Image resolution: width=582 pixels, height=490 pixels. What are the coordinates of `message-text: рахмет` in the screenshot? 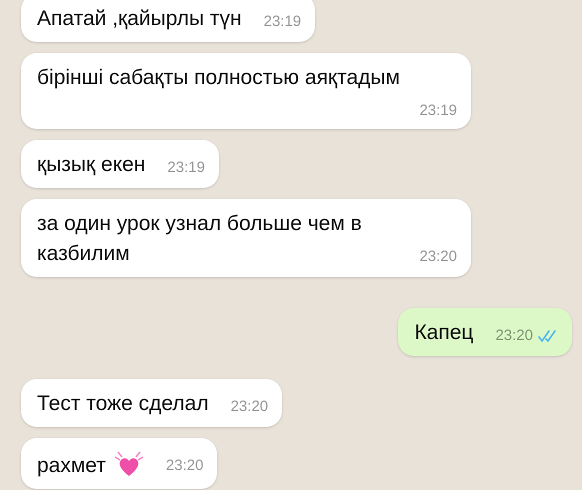 It's located at (71, 465).